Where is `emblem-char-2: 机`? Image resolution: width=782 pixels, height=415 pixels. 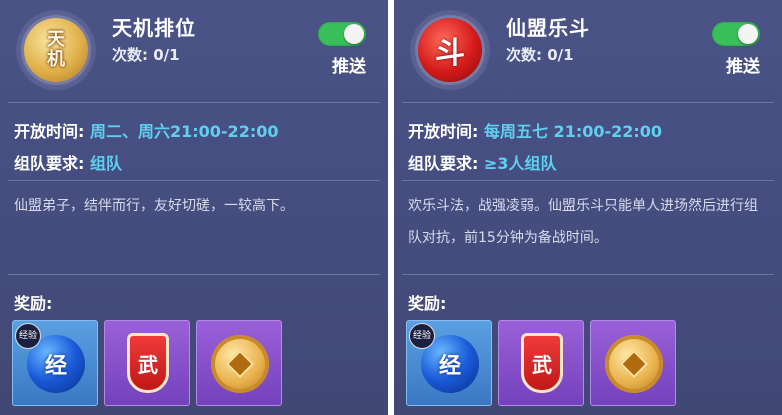
emblem-char-2: 机 is located at coordinates (56, 59).